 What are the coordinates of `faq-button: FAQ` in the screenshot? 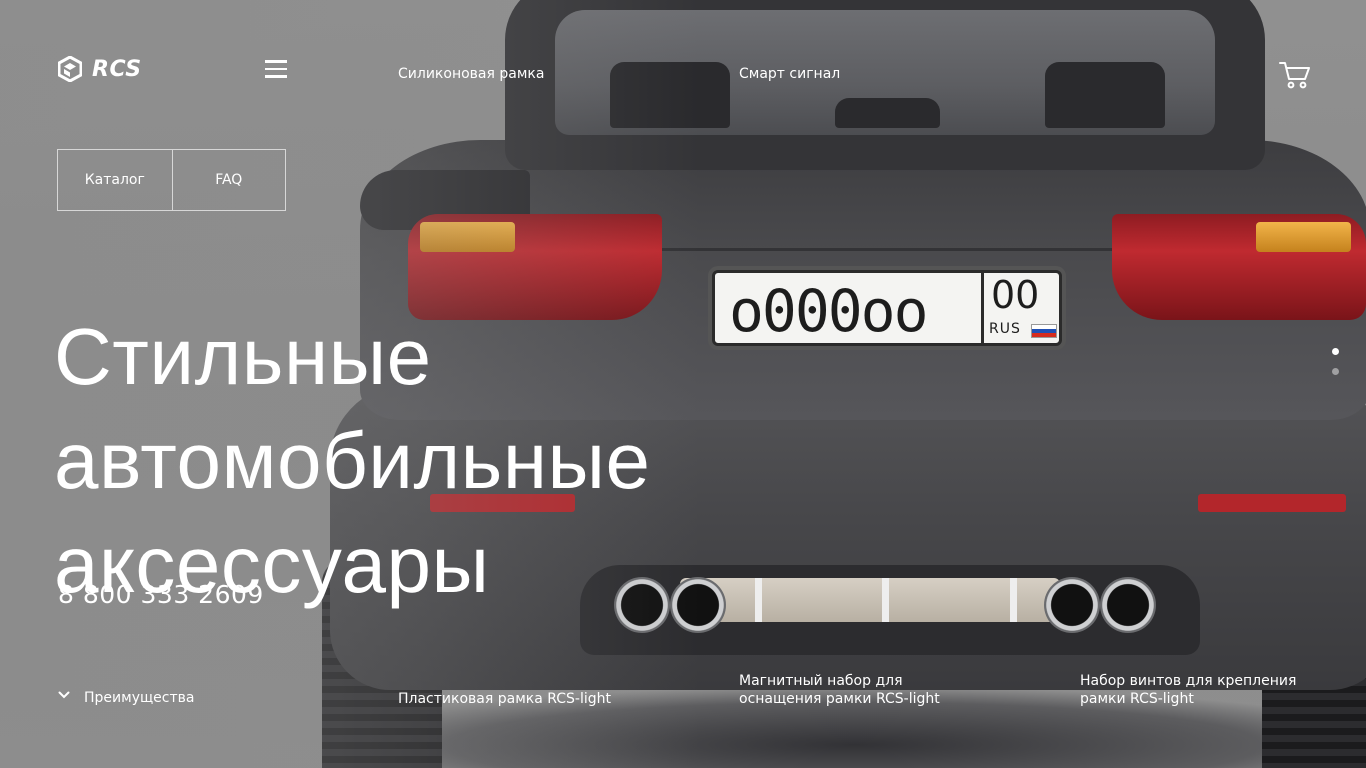 It's located at (228, 180).